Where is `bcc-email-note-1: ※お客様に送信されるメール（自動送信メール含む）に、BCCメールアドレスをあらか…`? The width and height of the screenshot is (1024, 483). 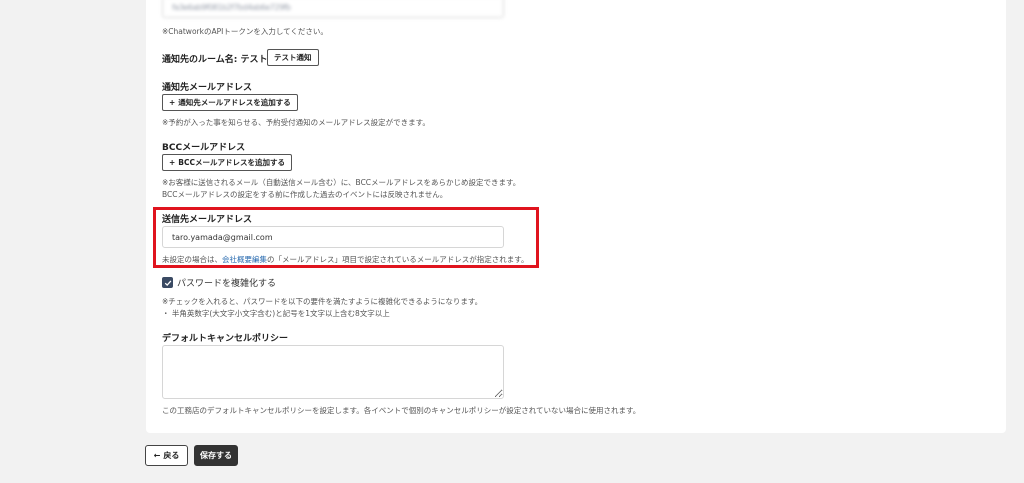
bcc-email-note-1: ※お客様に送信されるメール（自動送信メール含む）に、BCCメールアドレスをあらか… is located at coordinates (341, 182).